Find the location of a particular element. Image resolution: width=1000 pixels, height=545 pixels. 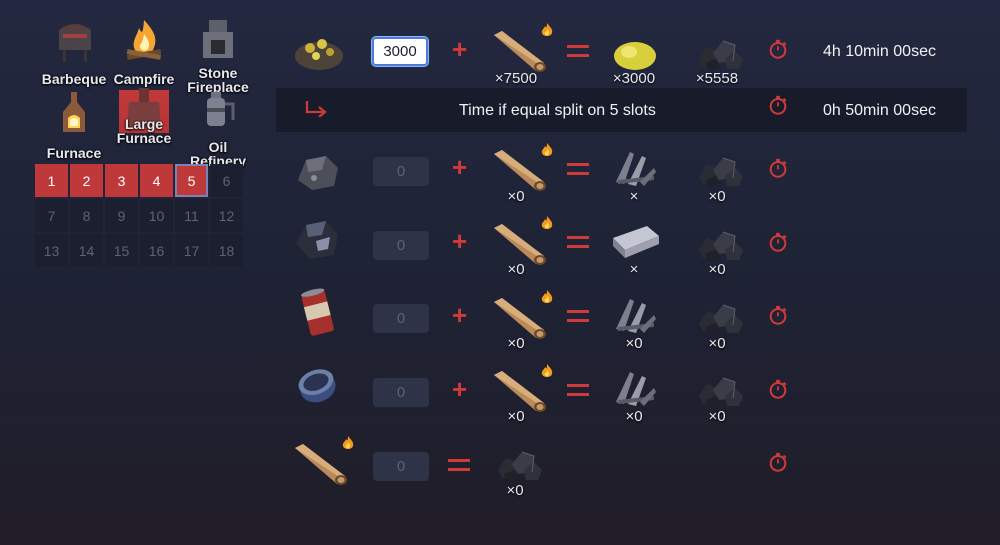

device-large-furnace: Large Furnace is located at coordinates (144, 116).